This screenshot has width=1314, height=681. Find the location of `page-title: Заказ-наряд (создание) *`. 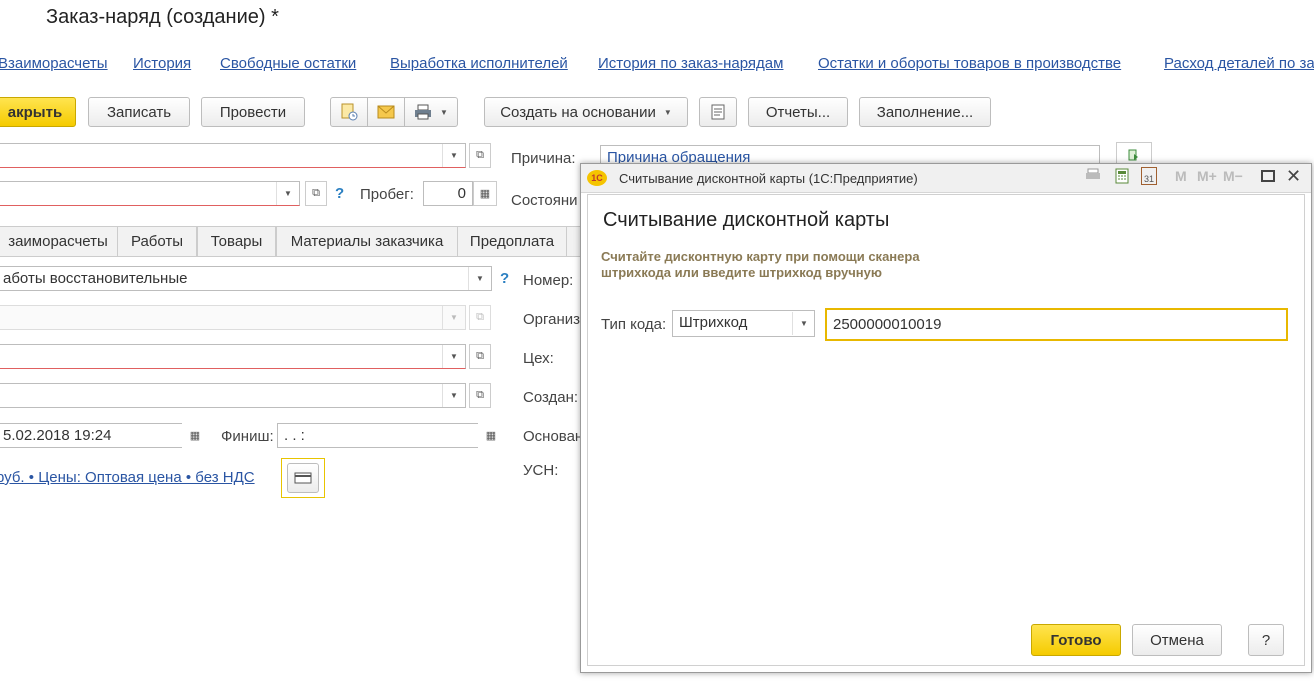

page-title: Заказ-наряд (создание) * is located at coordinates (162, 17).